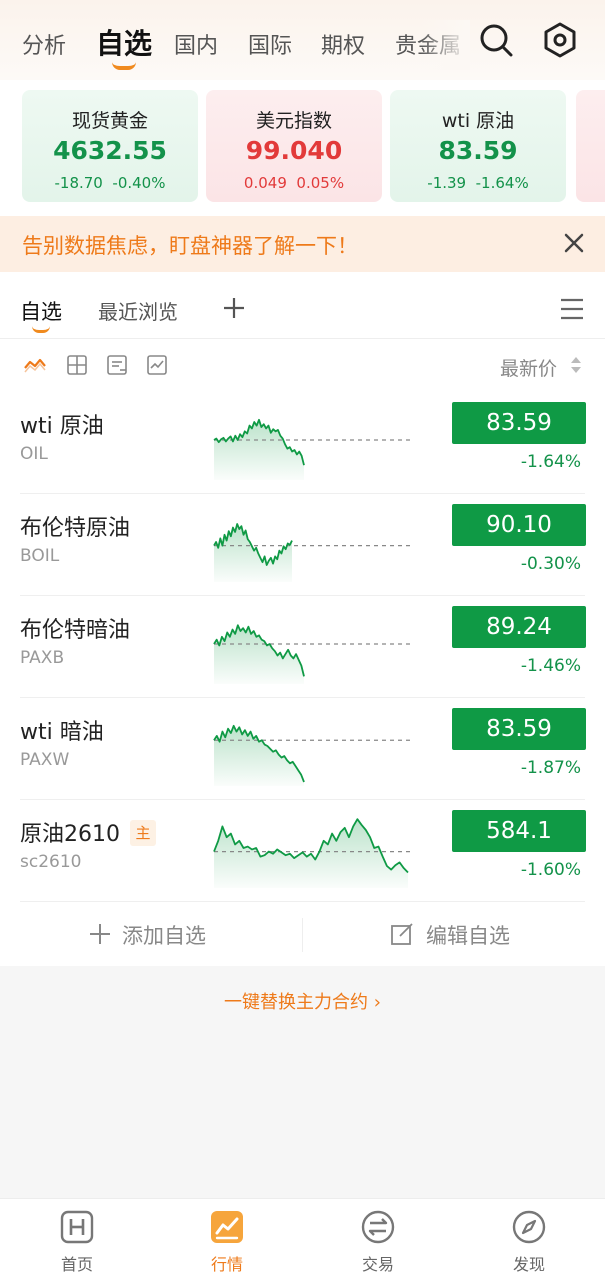 The width and height of the screenshot is (605, 1280). Describe the element at coordinates (528, 367) in the screenshot. I see `sort-by-price: 最新价` at that location.